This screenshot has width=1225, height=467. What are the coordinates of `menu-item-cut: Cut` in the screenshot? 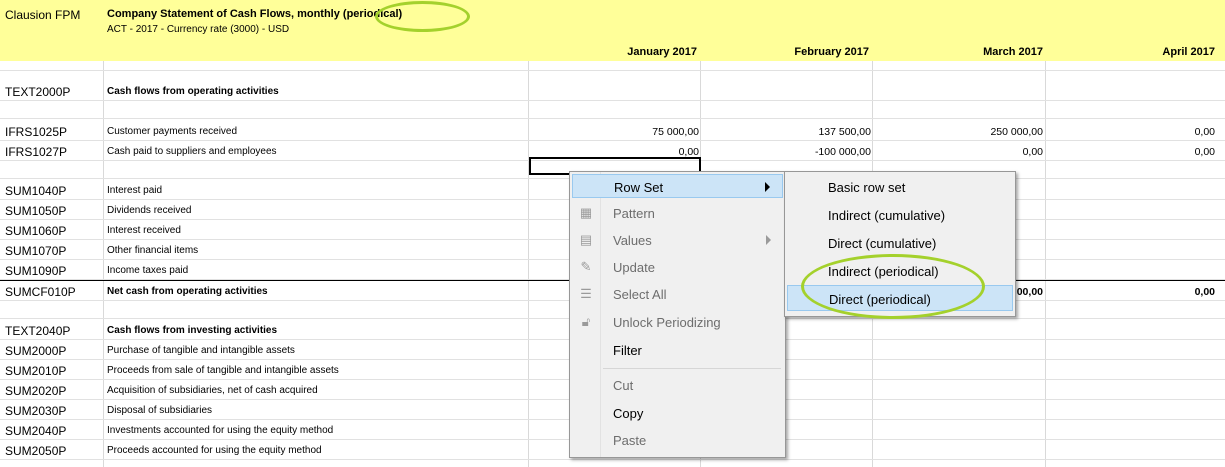 It's located at (677, 385).